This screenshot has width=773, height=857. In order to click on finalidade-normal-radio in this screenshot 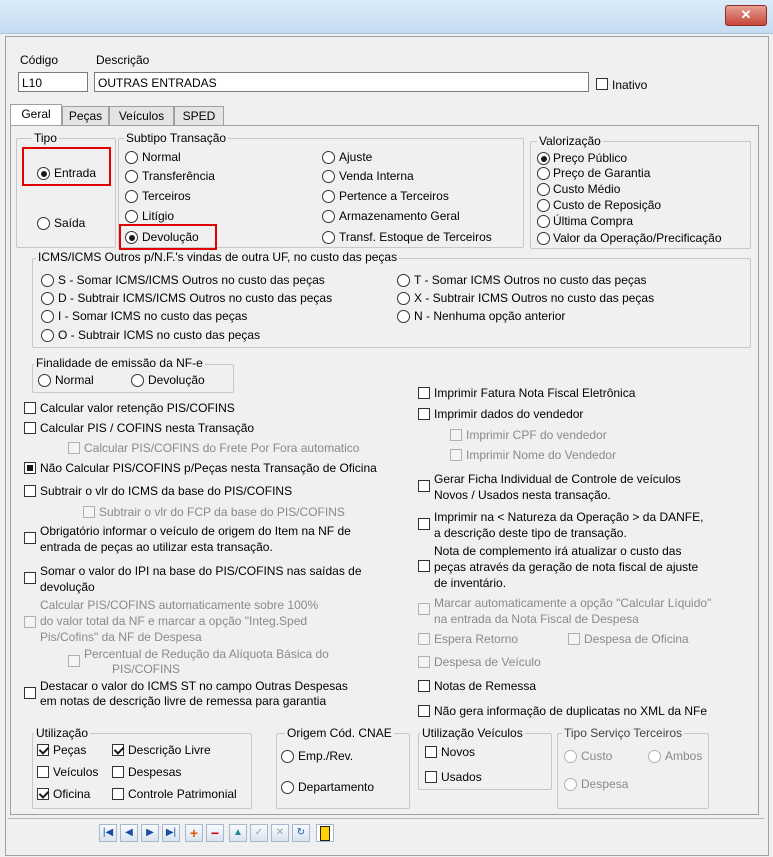, I will do `click(44, 380)`.